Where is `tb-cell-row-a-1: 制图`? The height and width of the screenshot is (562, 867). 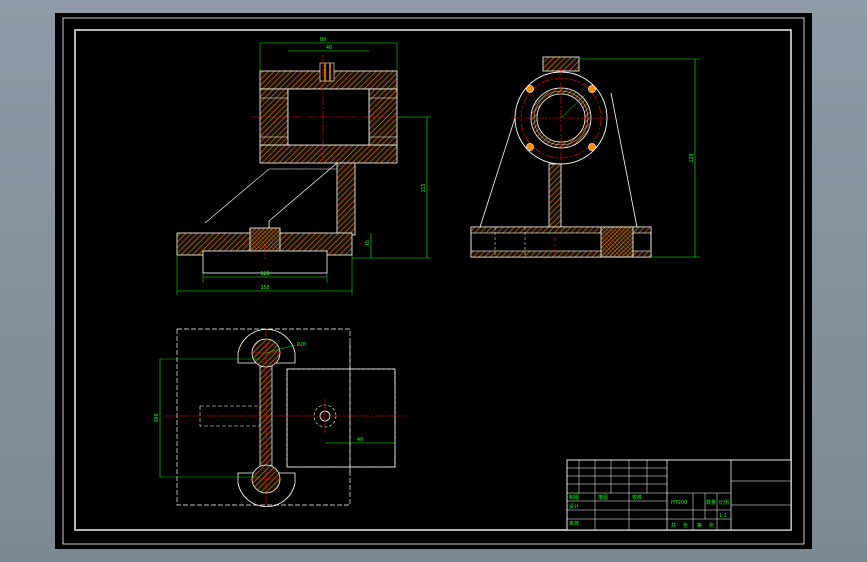
tb-cell-row-a-1: 制图 is located at coordinates (574, 497).